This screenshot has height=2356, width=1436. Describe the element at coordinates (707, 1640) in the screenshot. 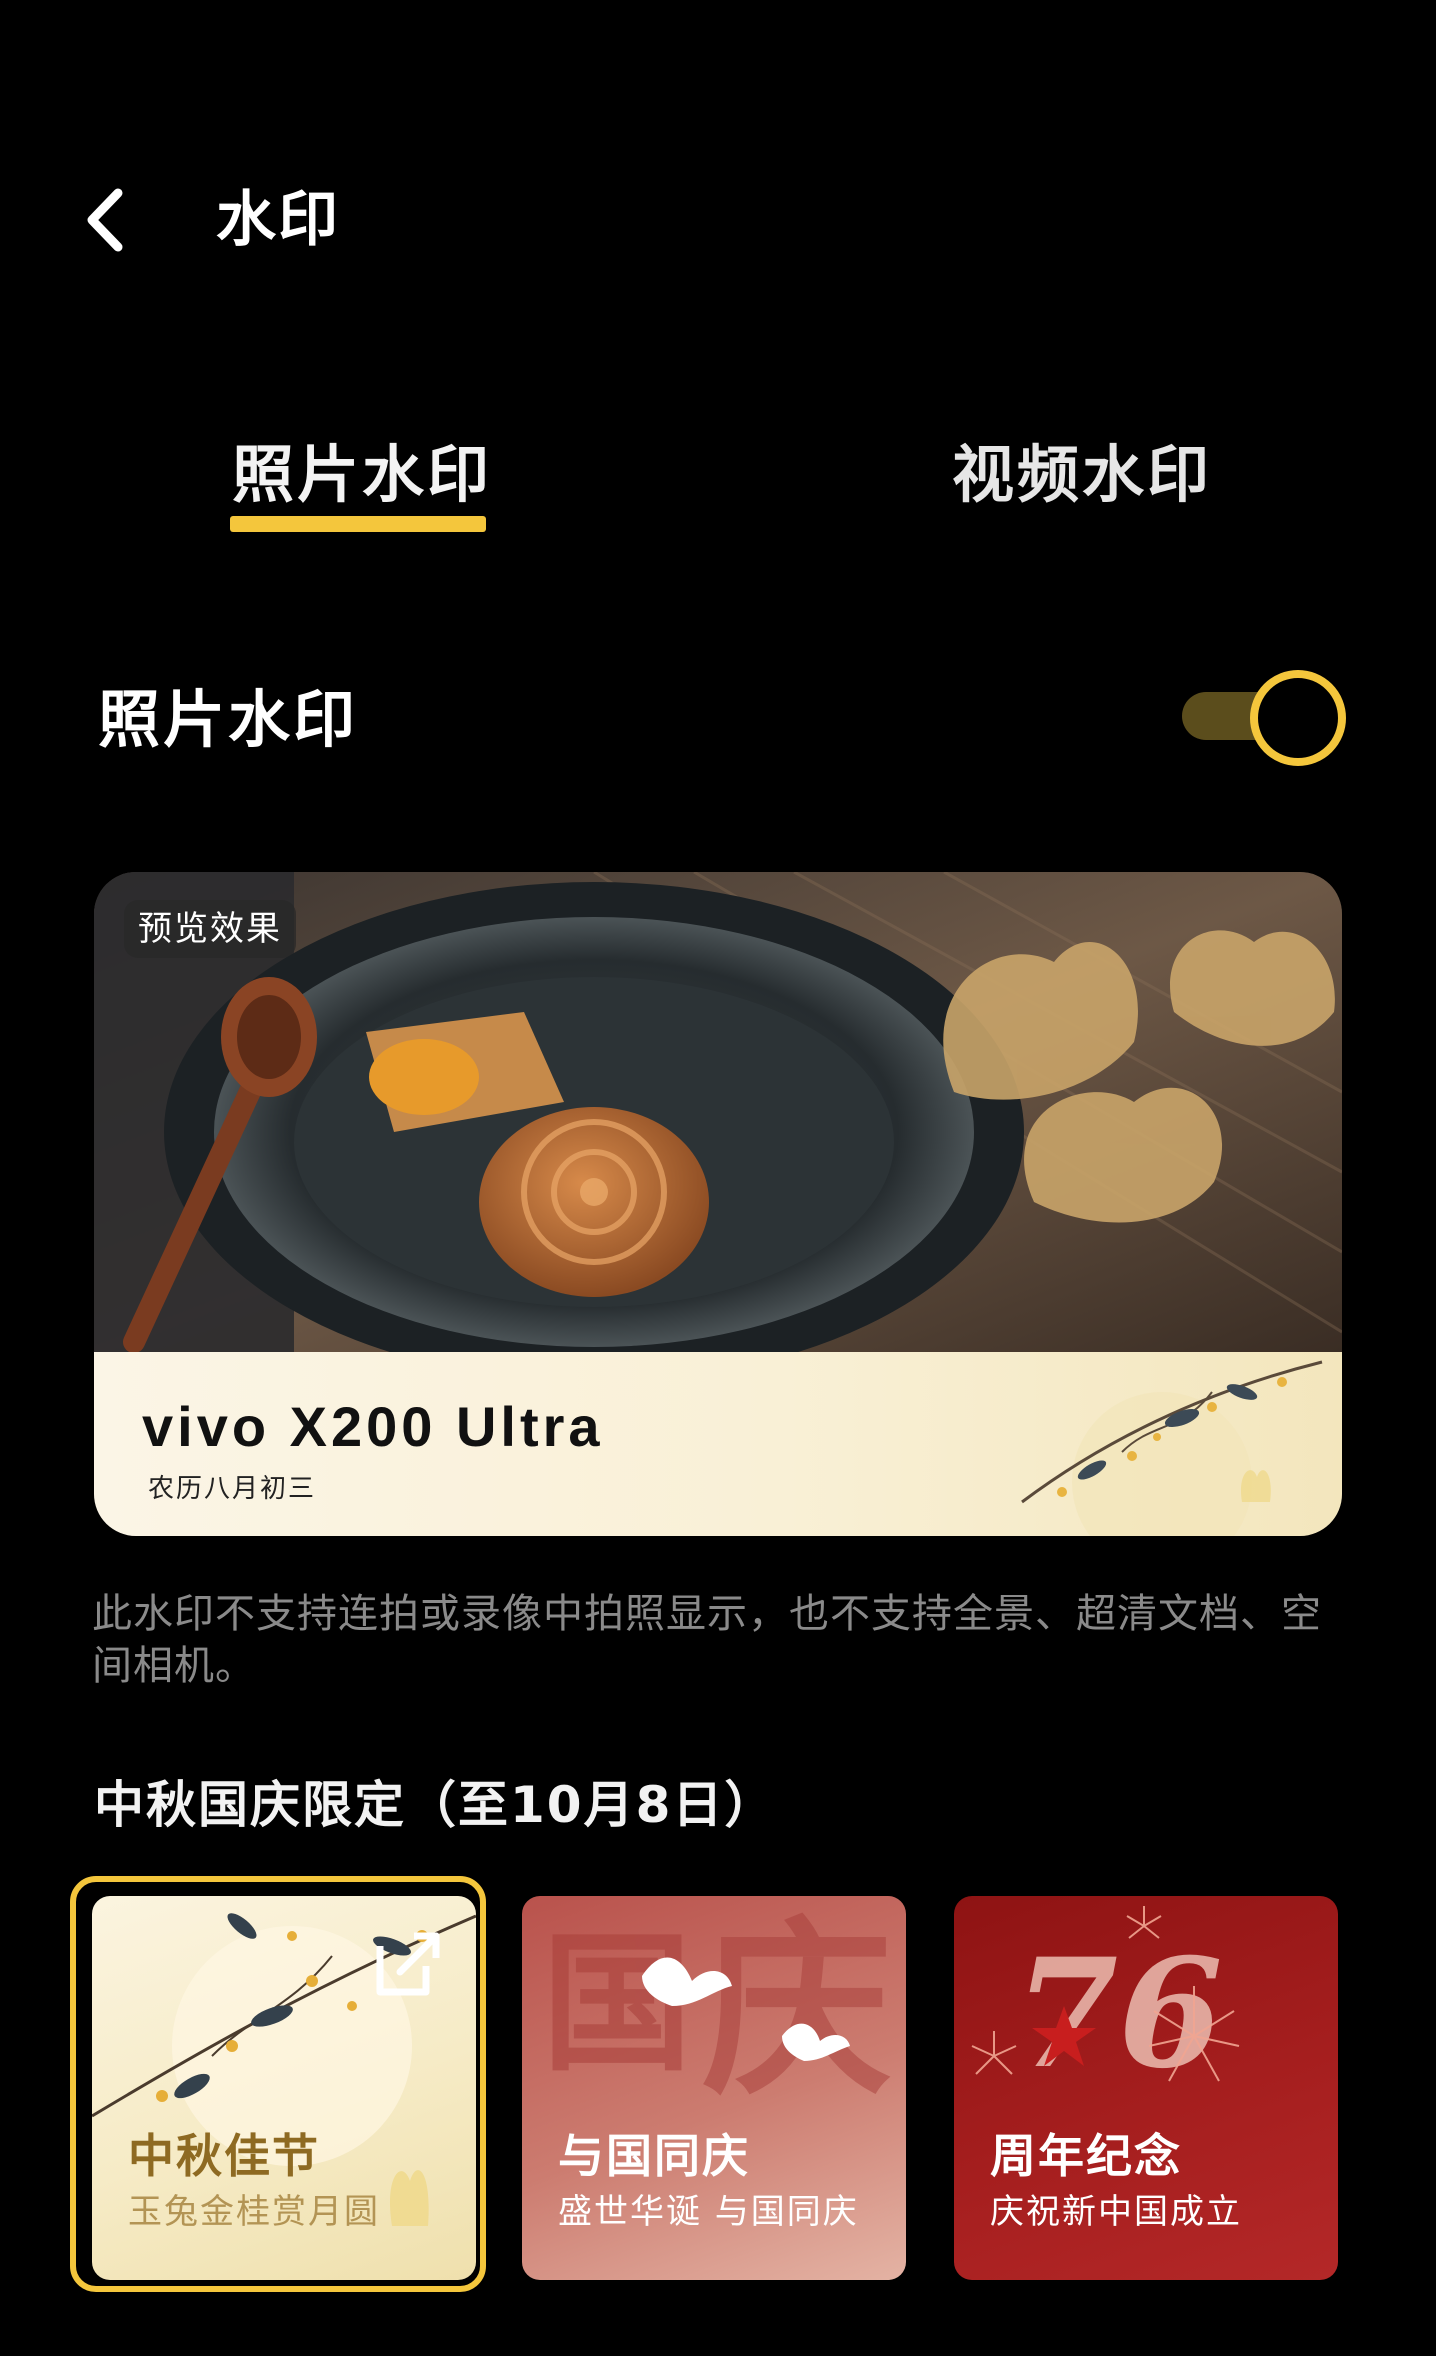

I see `watermark-notice-text: 此水印不支持连拍或录像中拍照显示，也不支持全景、超清文档、空间相机。` at that location.